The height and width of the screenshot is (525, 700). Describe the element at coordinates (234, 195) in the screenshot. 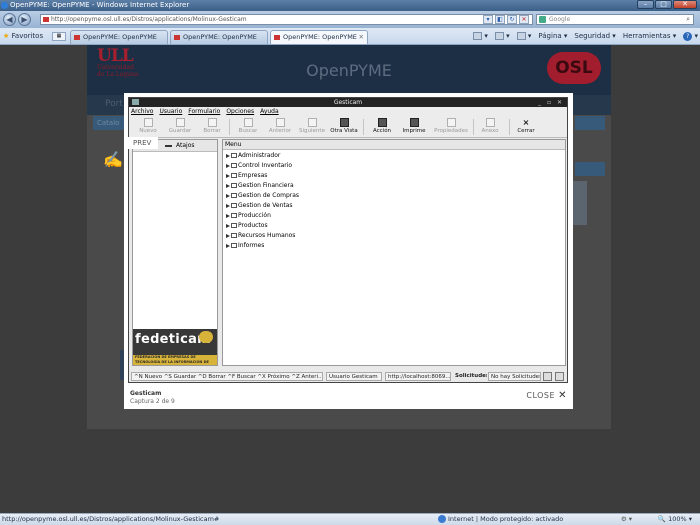

I see `folder-icon` at that location.